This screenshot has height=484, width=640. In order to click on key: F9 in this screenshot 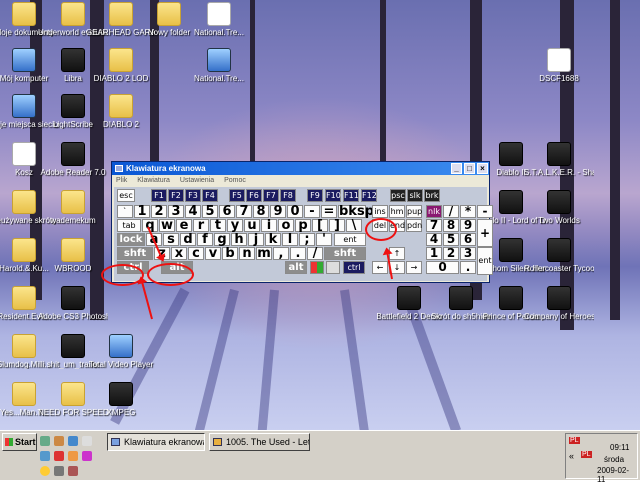, I will do `click(315, 195)`.